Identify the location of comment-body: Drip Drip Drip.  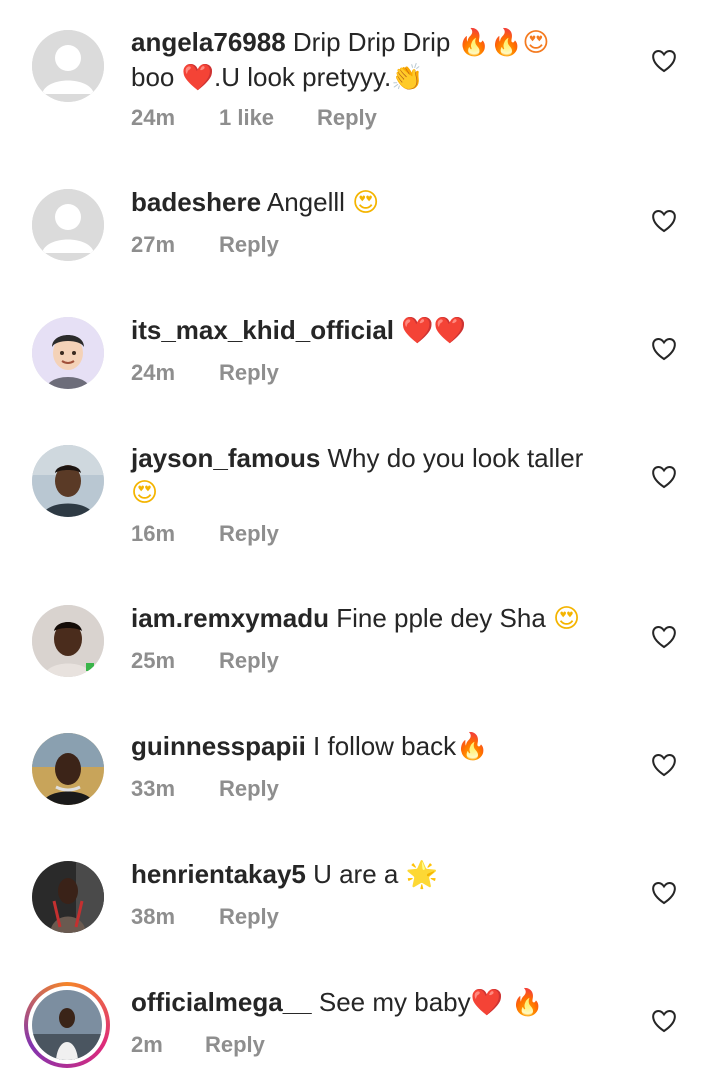
(371, 42).